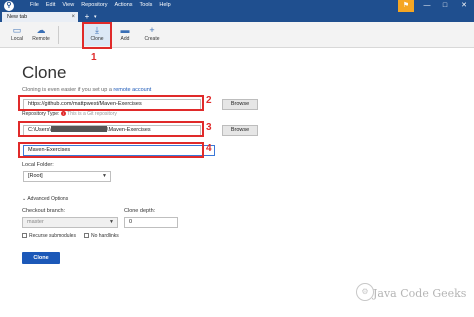 The image size is (474, 317). I want to click on create-label: Create, so click(152, 39).